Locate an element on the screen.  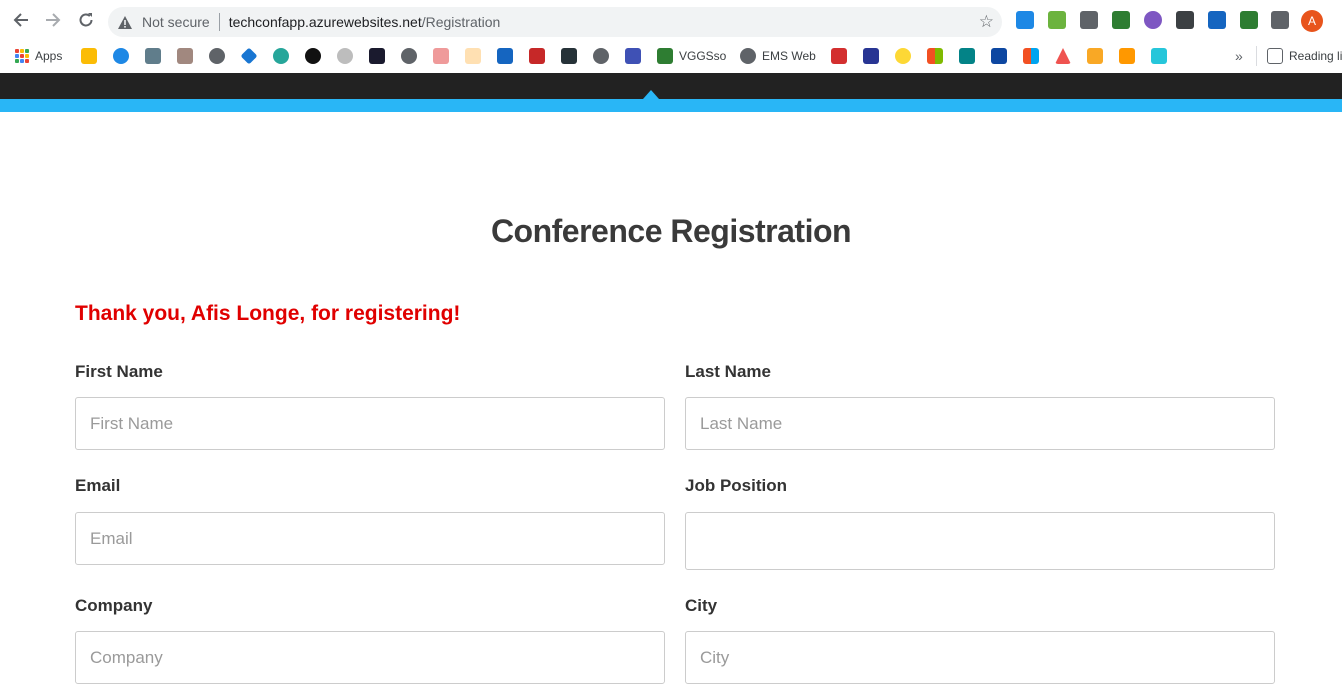
back-button is located at coordinates (21, 20).